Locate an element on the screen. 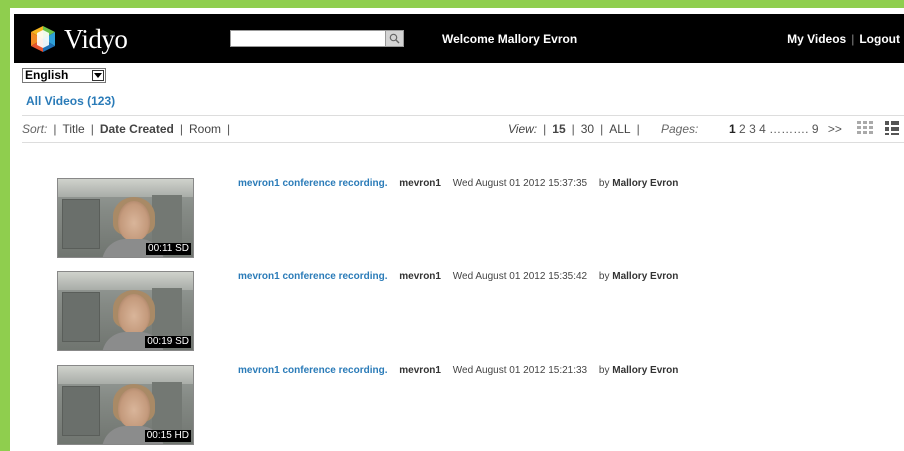  list-view-icon is located at coordinates (893, 128).